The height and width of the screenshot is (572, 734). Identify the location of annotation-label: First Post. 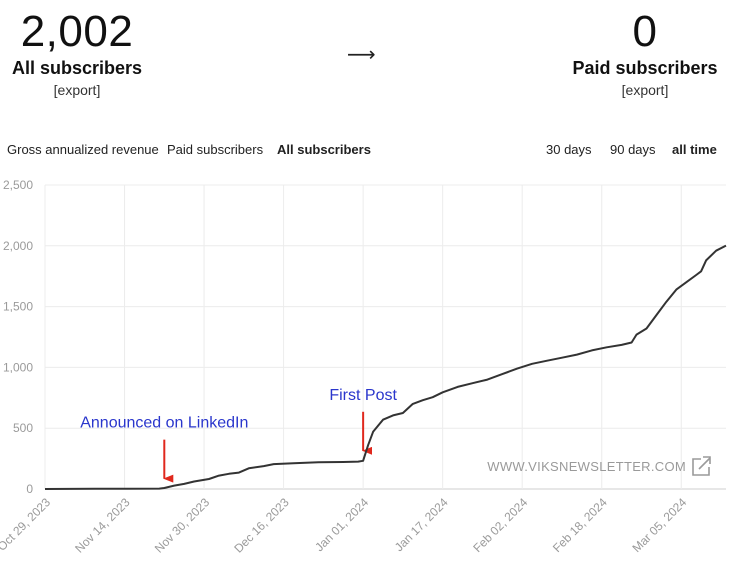
(363, 395).